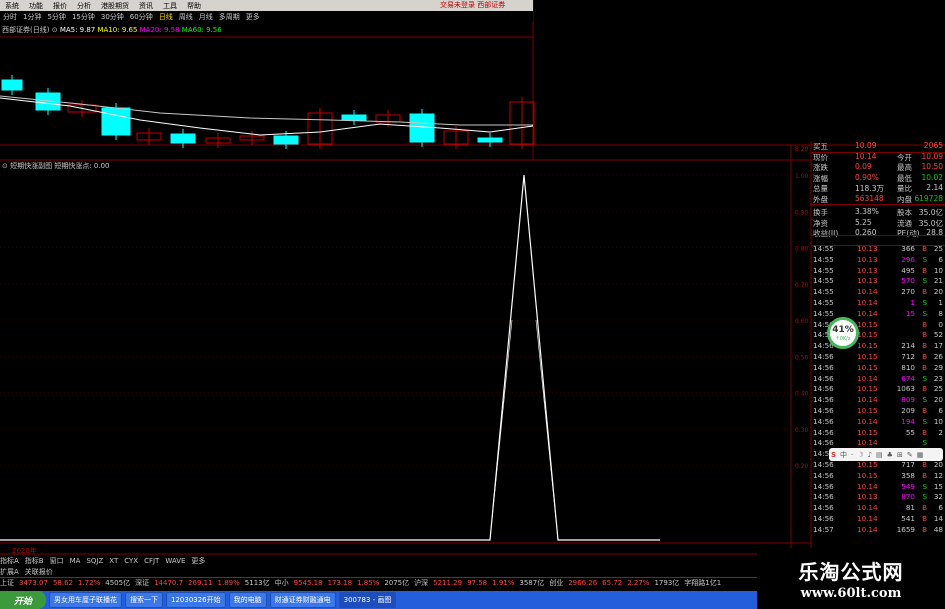 This screenshot has height=609, width=945. Describe the element at coordinates (908, 497) in the screenshot. I see `tick-volume: 870` at that location.